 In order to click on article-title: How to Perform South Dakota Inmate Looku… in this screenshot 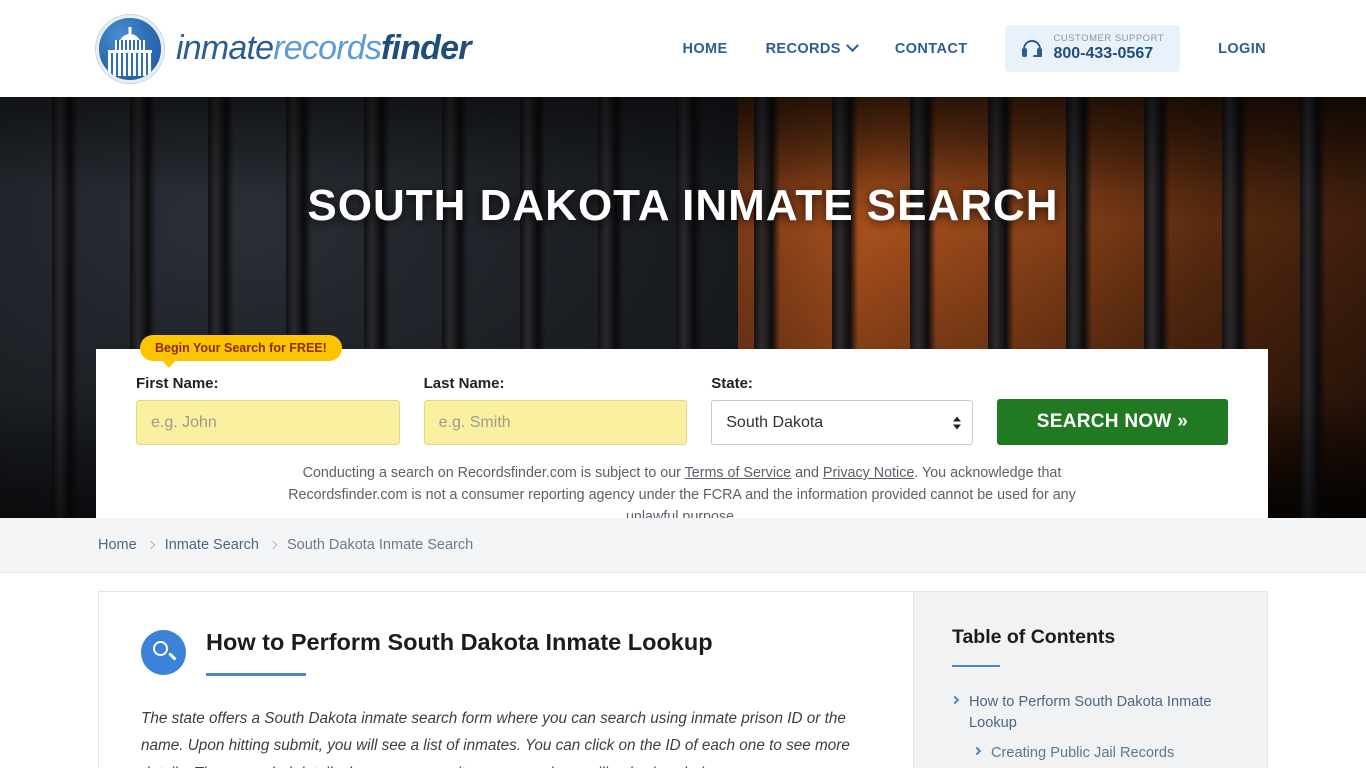, I will do `click(459, 642)`.